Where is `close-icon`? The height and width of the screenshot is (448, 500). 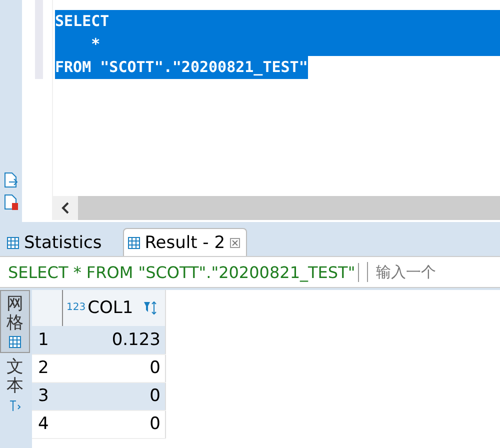 close-icon is located at coordinates (235, 243).